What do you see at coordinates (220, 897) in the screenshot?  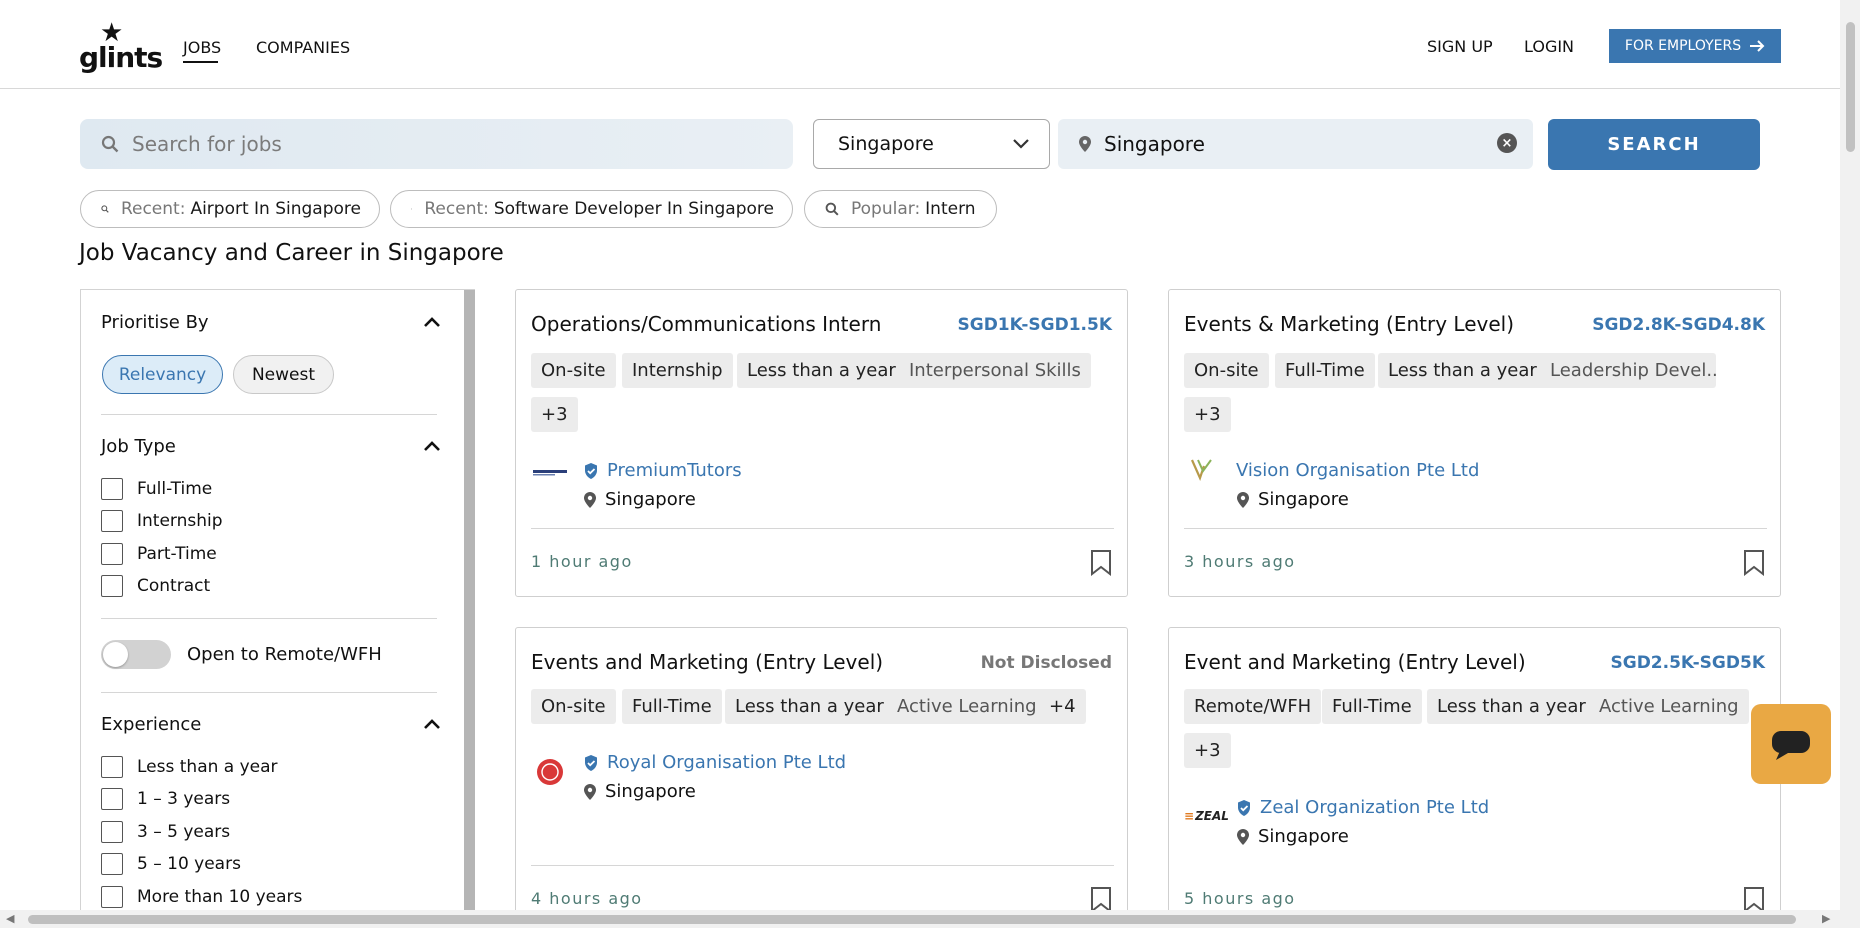 I see `checkbox-label: More than 10 years` at bounding box center [220, 897].